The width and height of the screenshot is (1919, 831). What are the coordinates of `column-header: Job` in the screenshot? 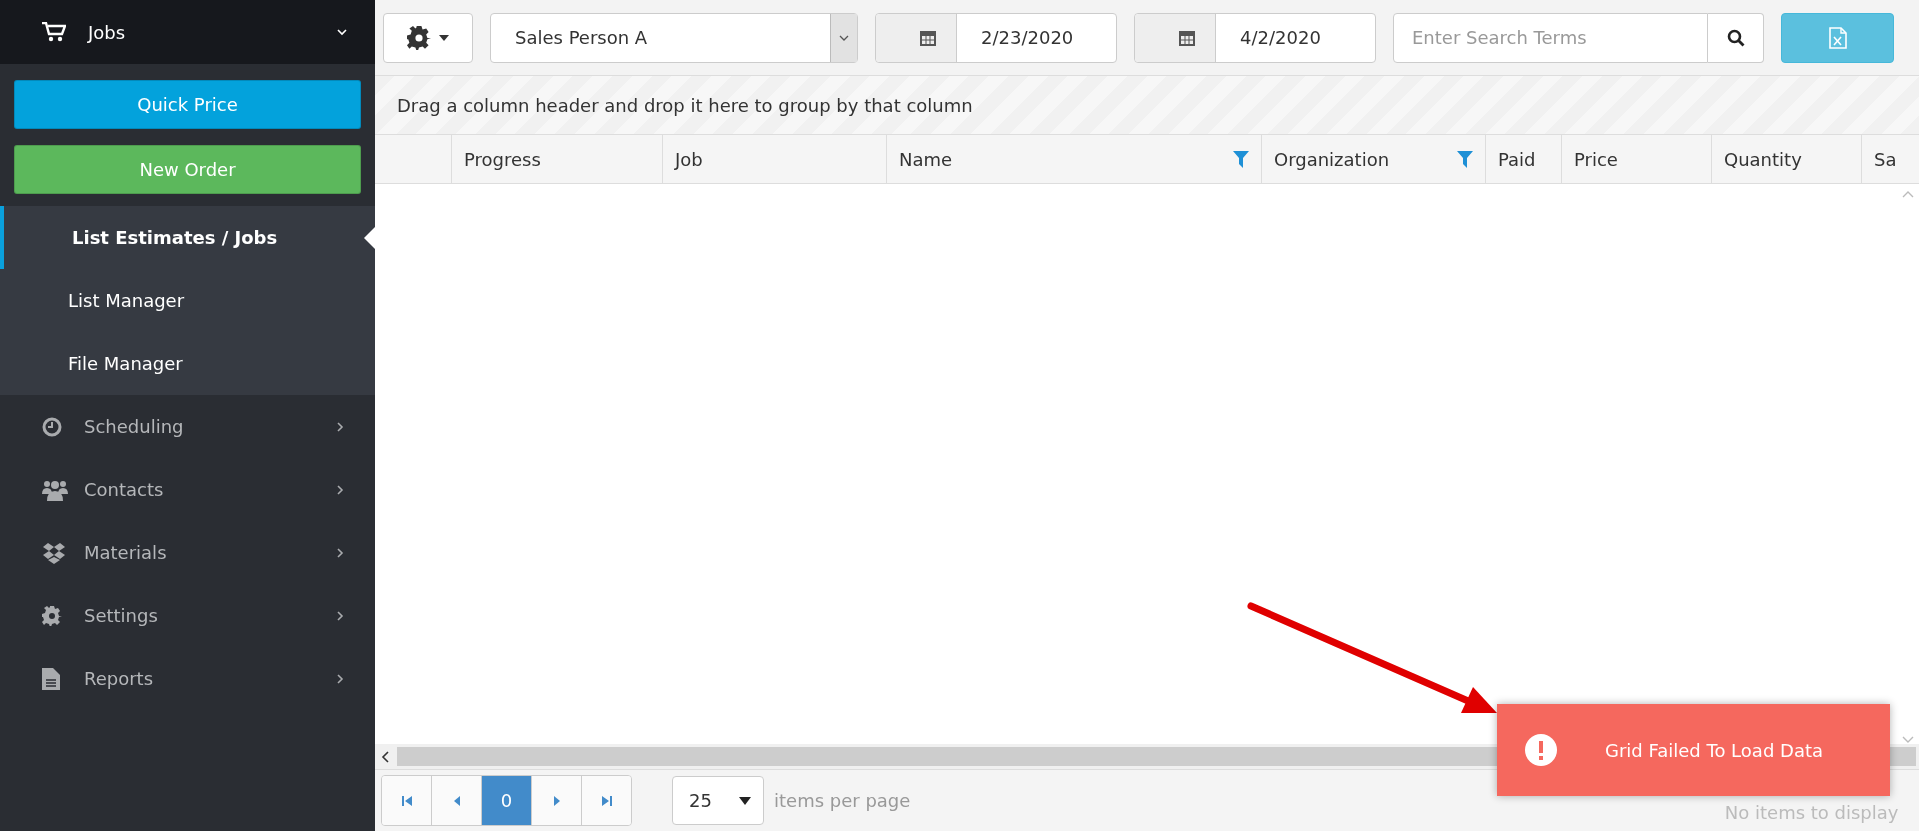 It's located at (774, 159).